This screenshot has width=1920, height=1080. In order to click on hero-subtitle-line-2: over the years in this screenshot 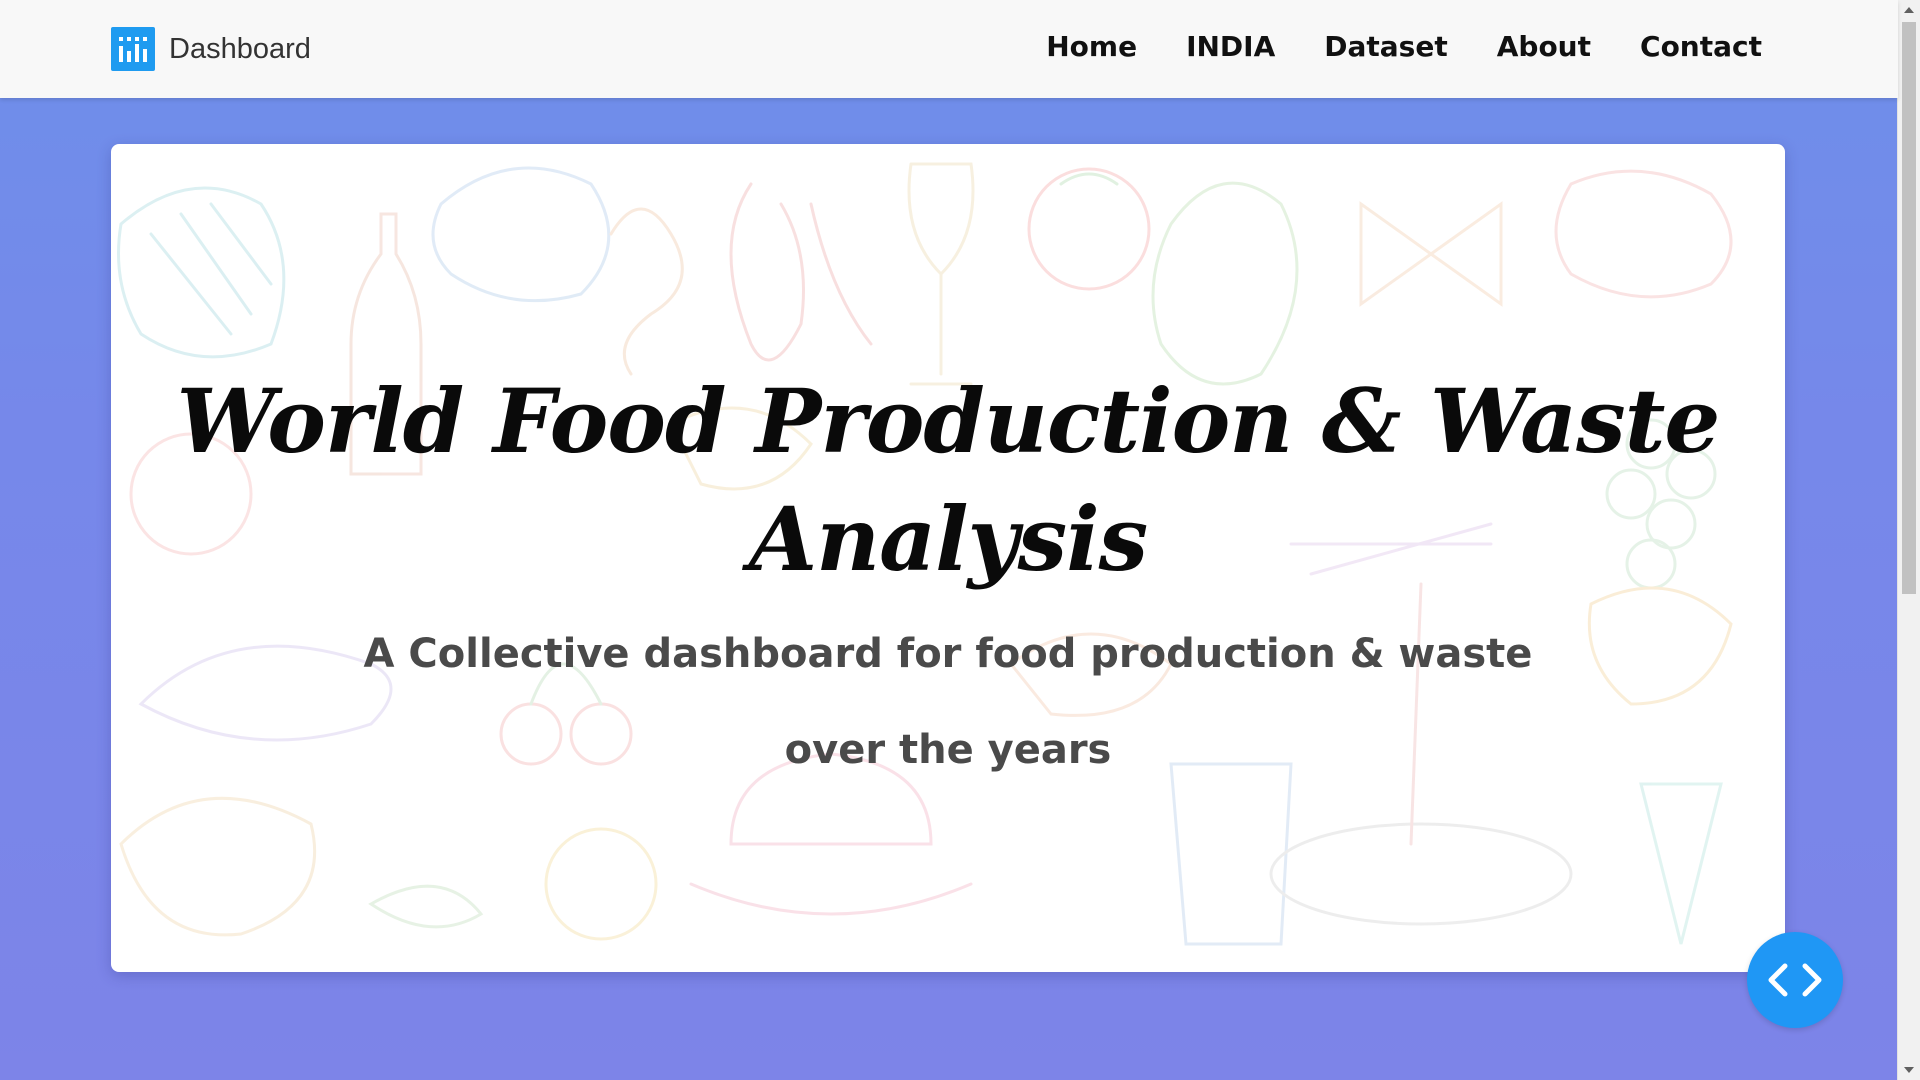, I will do `click(948, 750)`.